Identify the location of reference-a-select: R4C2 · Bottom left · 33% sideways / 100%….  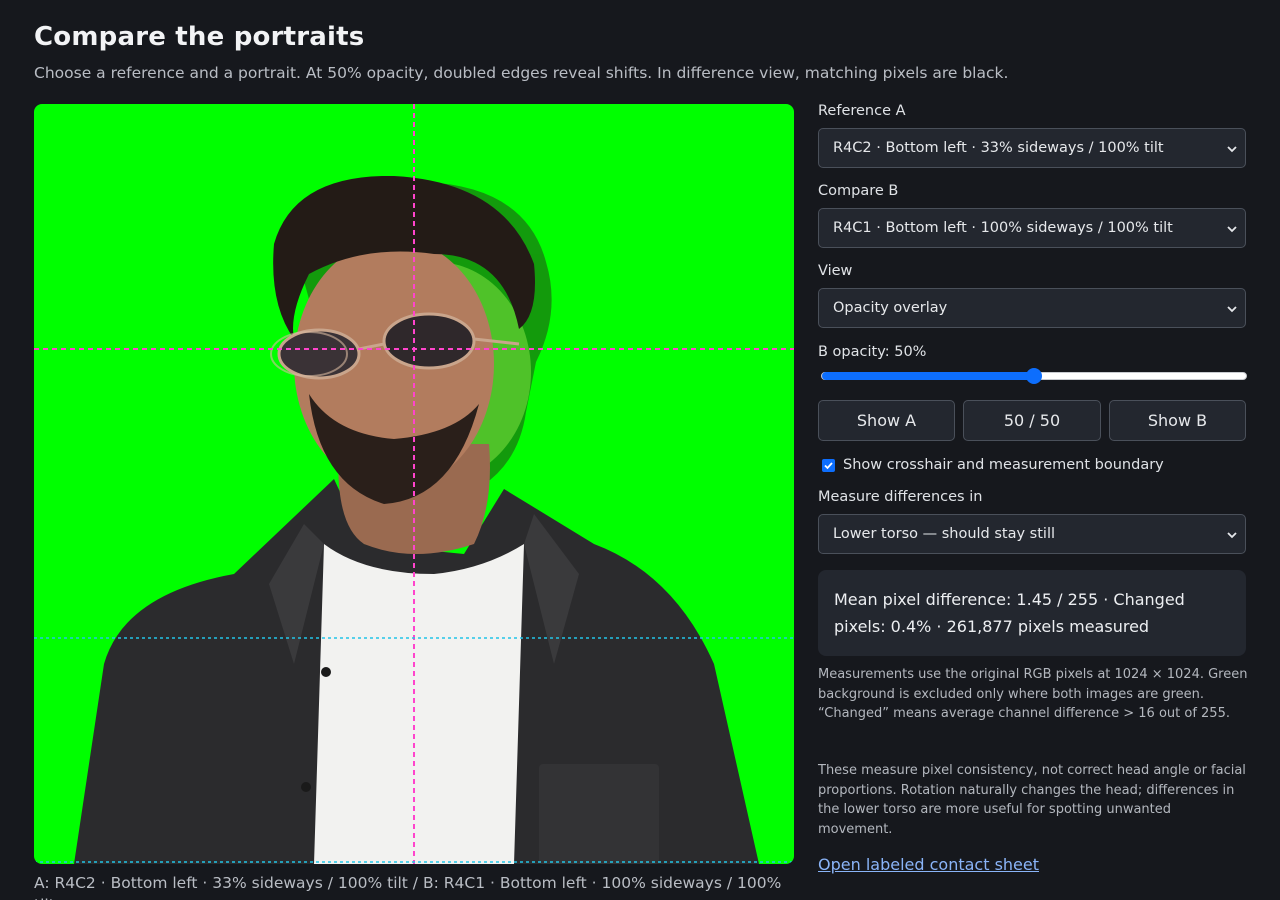
(1032, 148).